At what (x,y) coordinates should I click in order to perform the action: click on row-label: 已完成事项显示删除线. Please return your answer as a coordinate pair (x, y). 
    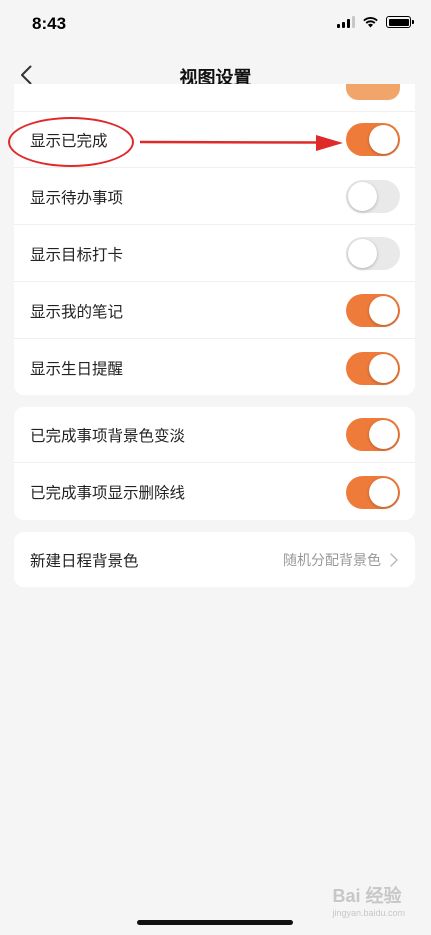
    Looking at the image, I should click on (108, 493).